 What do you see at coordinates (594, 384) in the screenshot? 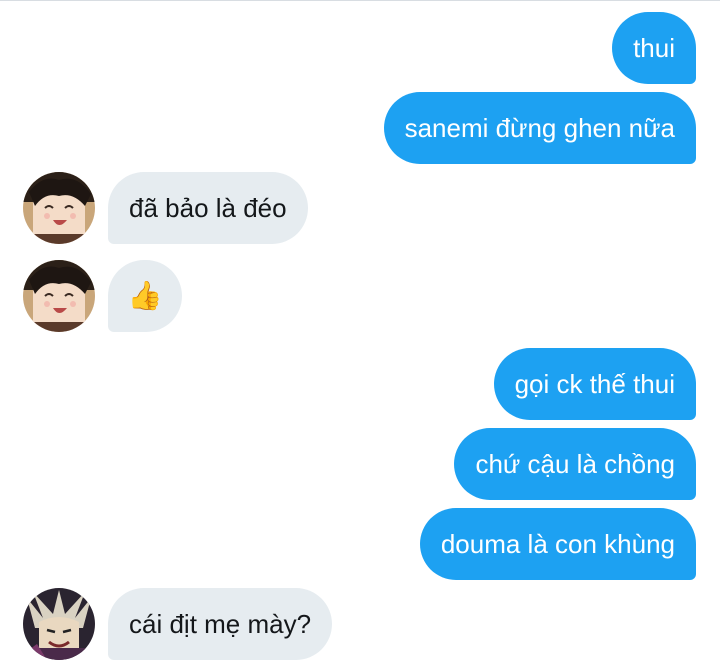
I see `message-outgoing: gọi ck thế thui` at bounding box center [594, 384].